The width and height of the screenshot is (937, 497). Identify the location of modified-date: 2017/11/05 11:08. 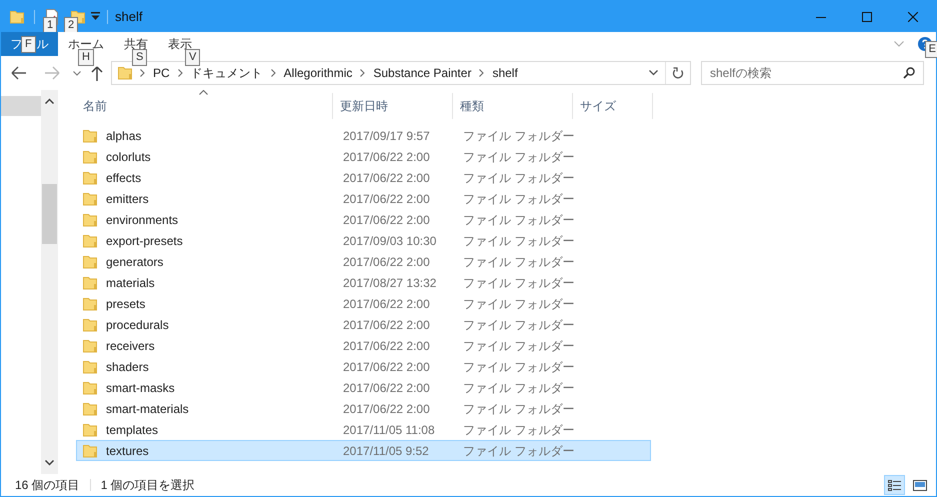
(389, 430).